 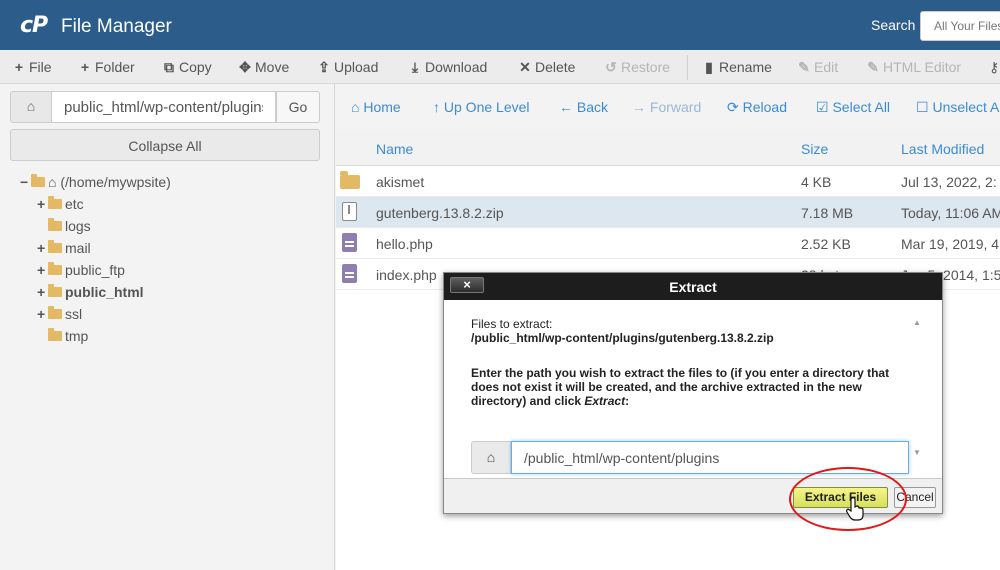 What do you see at coordinates (415, 67) in the screenshot?
I see `download-icon: ⤓` at bounding box center [415, 67].